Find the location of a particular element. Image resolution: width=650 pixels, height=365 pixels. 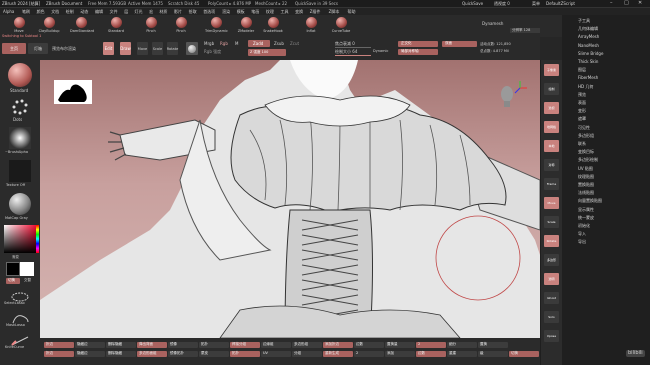

geometry-button: 切换 is located at coordinates (524, 354).